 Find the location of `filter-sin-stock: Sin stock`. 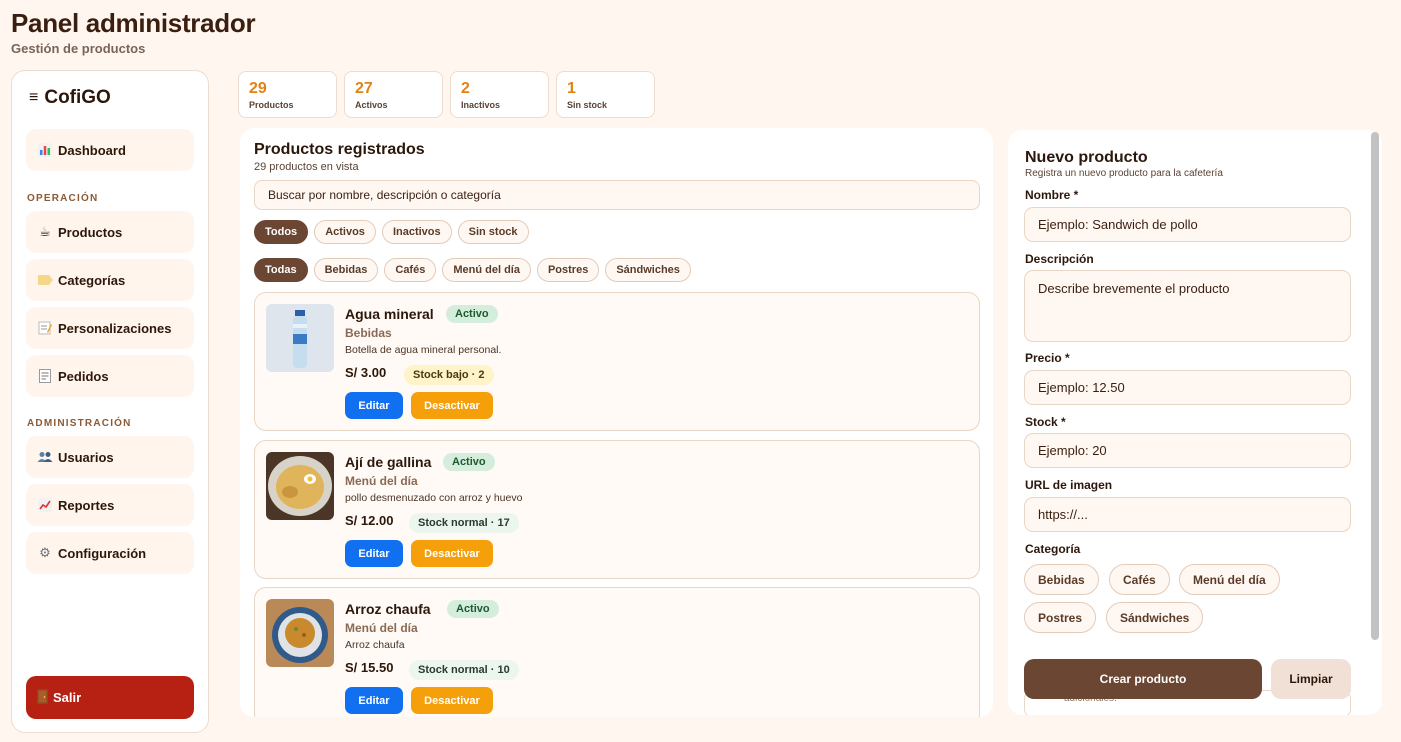

filter-sin-stock: Sin stock is located at coordinates (493, 232).